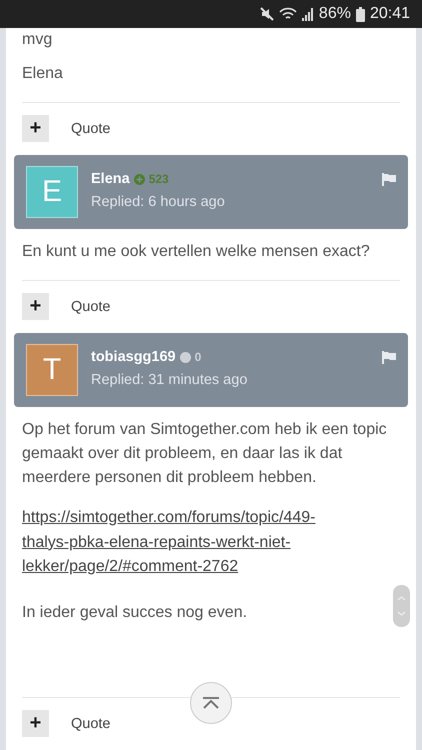 The height and width of the screenshot is (750, 422). Describe the element at coordinates (196, 252) in the screenshot. I see `post-text: En kunt u me ook vertellen welke mensen exact?` at that location.